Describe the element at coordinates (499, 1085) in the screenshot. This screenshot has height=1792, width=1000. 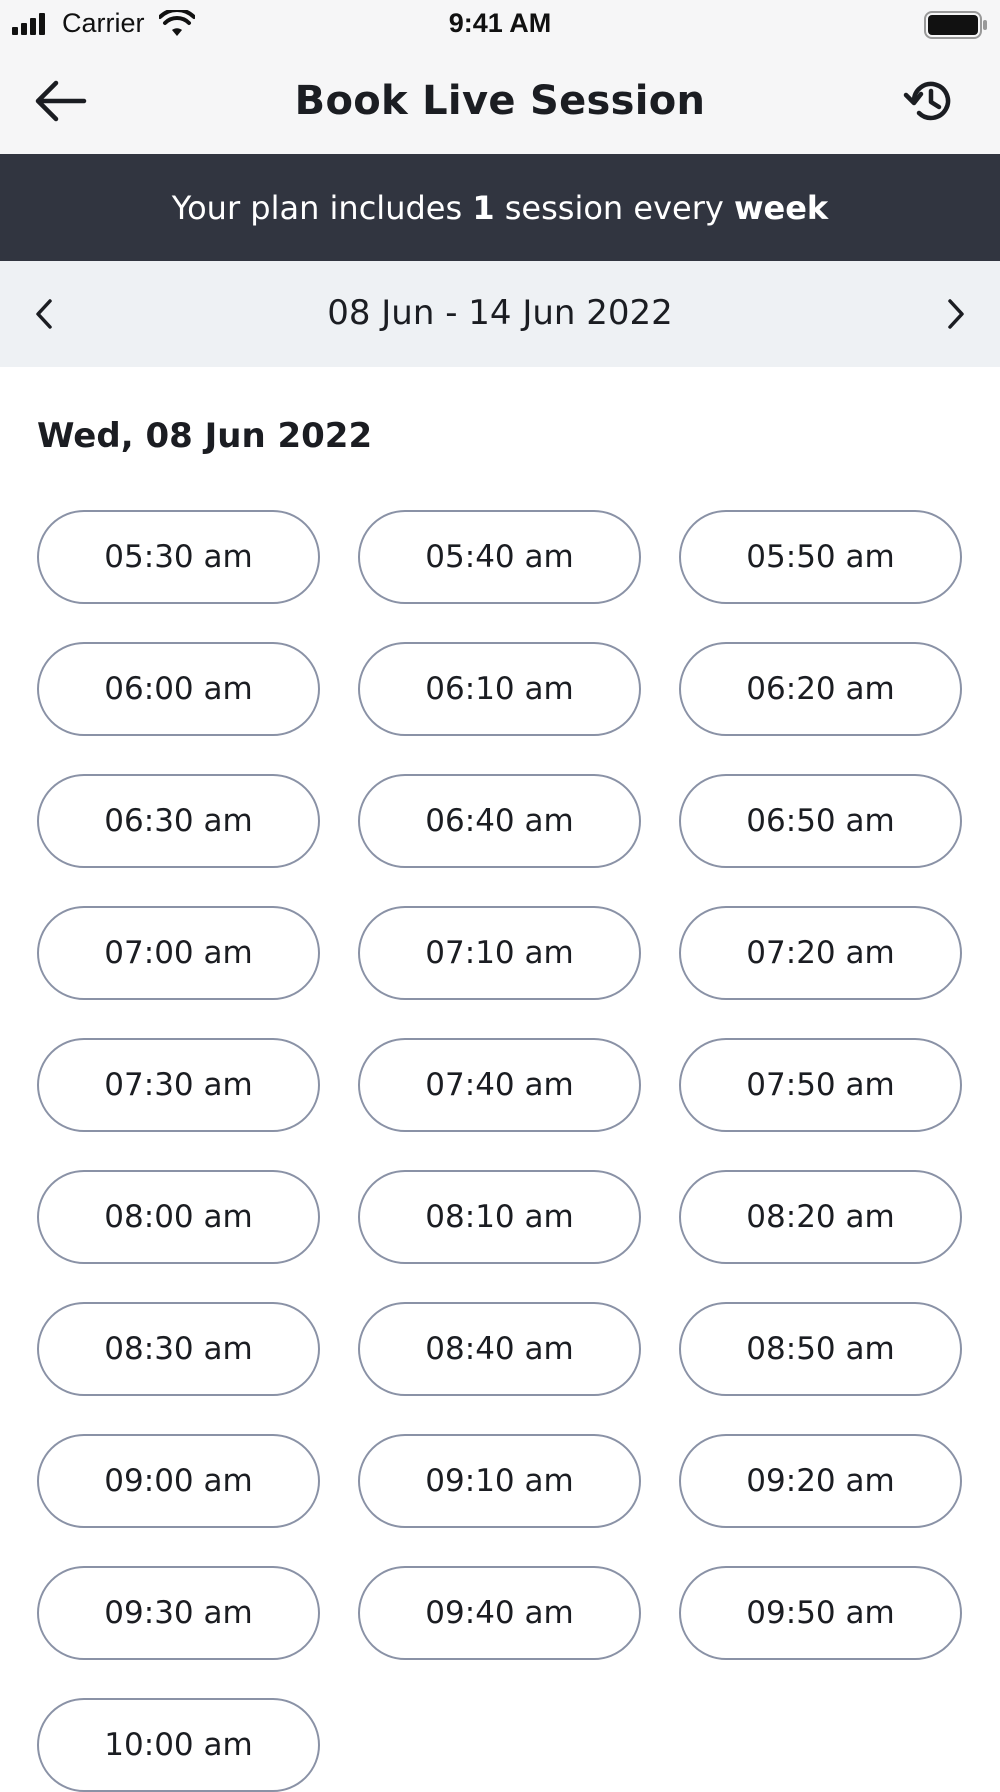
I see `time-slot-button: 07:40 am` at that location.